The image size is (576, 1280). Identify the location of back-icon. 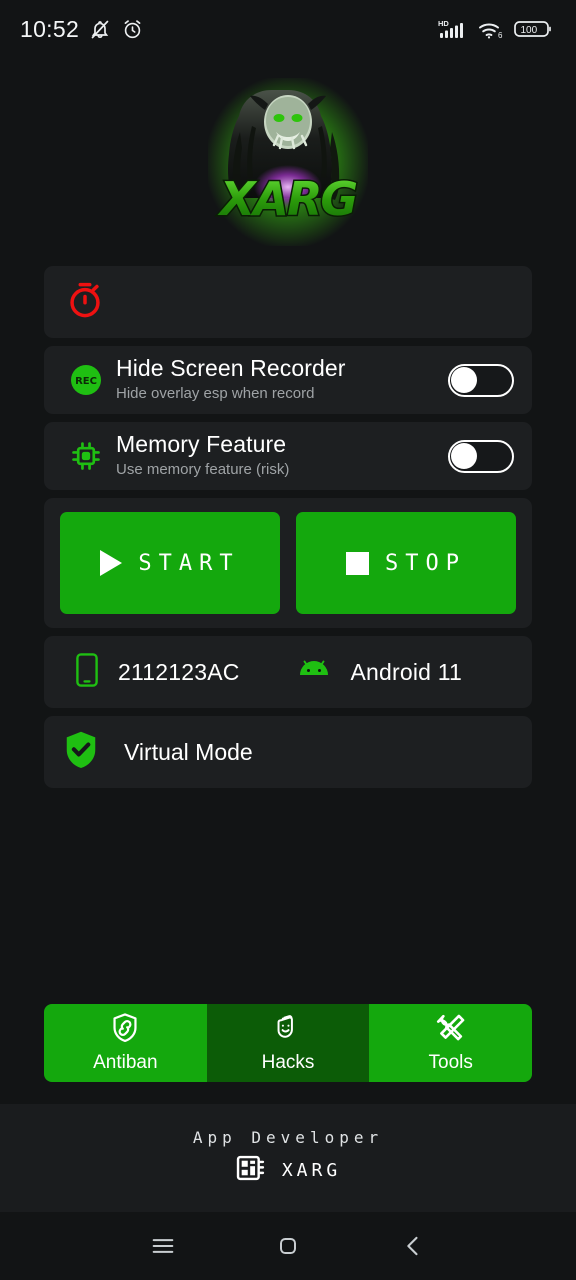
(413, 1246).